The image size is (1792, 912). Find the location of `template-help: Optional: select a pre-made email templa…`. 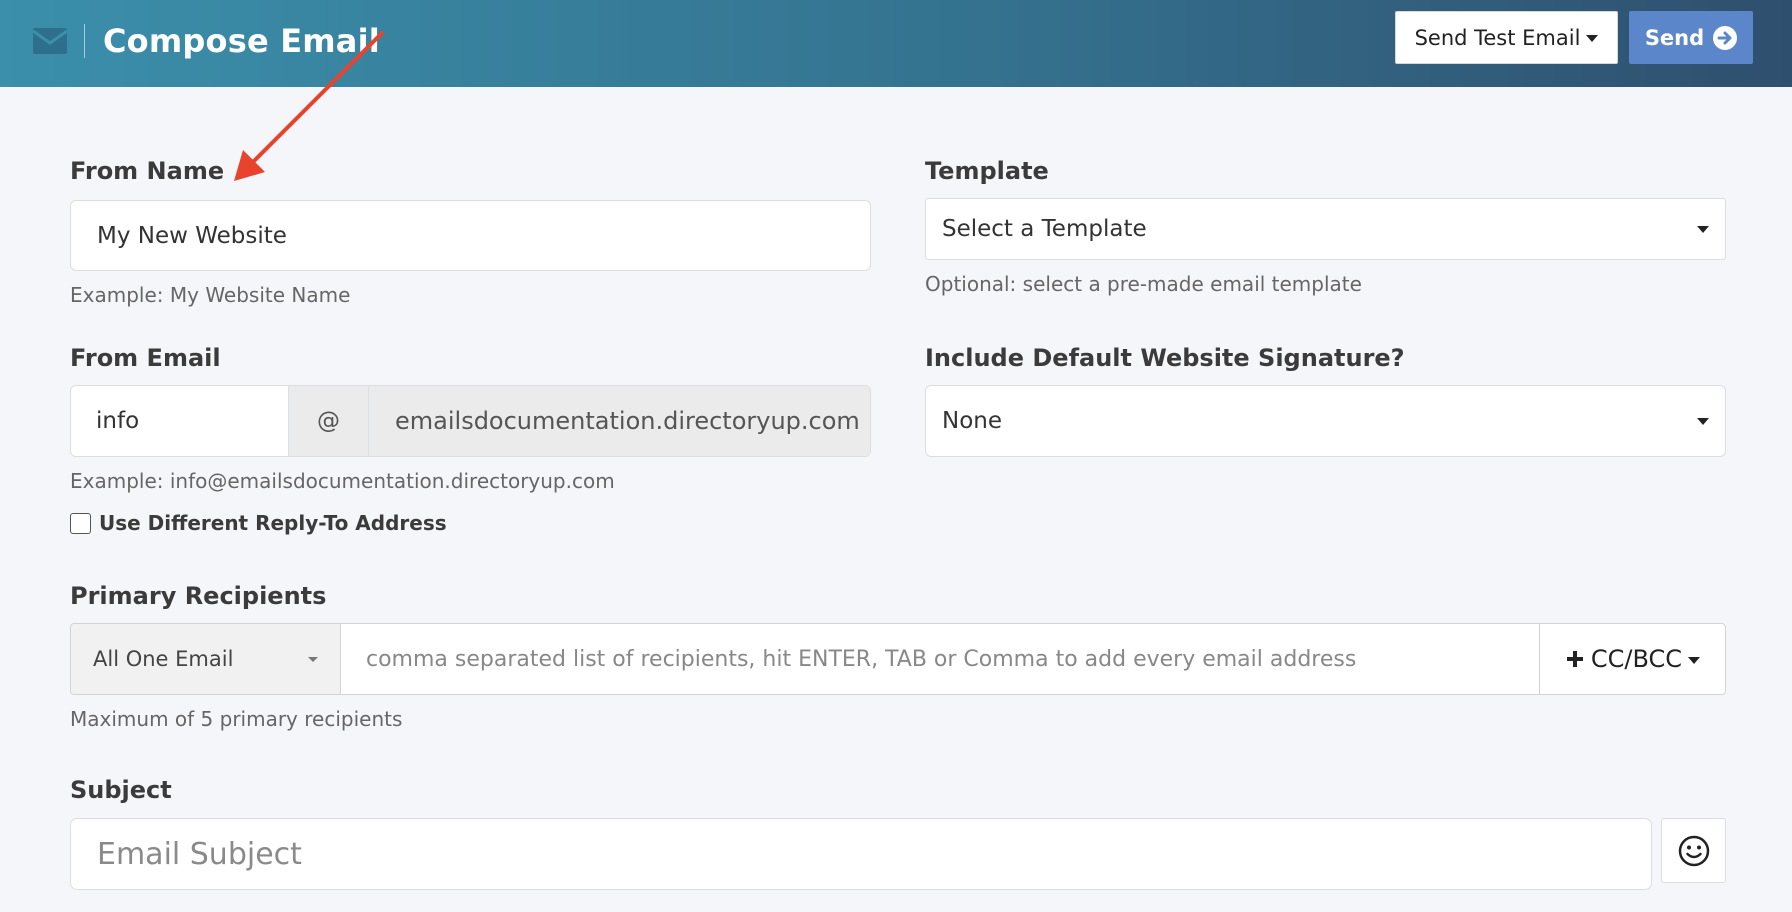

template-help: Optional: select a pre-made email templa… is located at coordinates (1143, 284).